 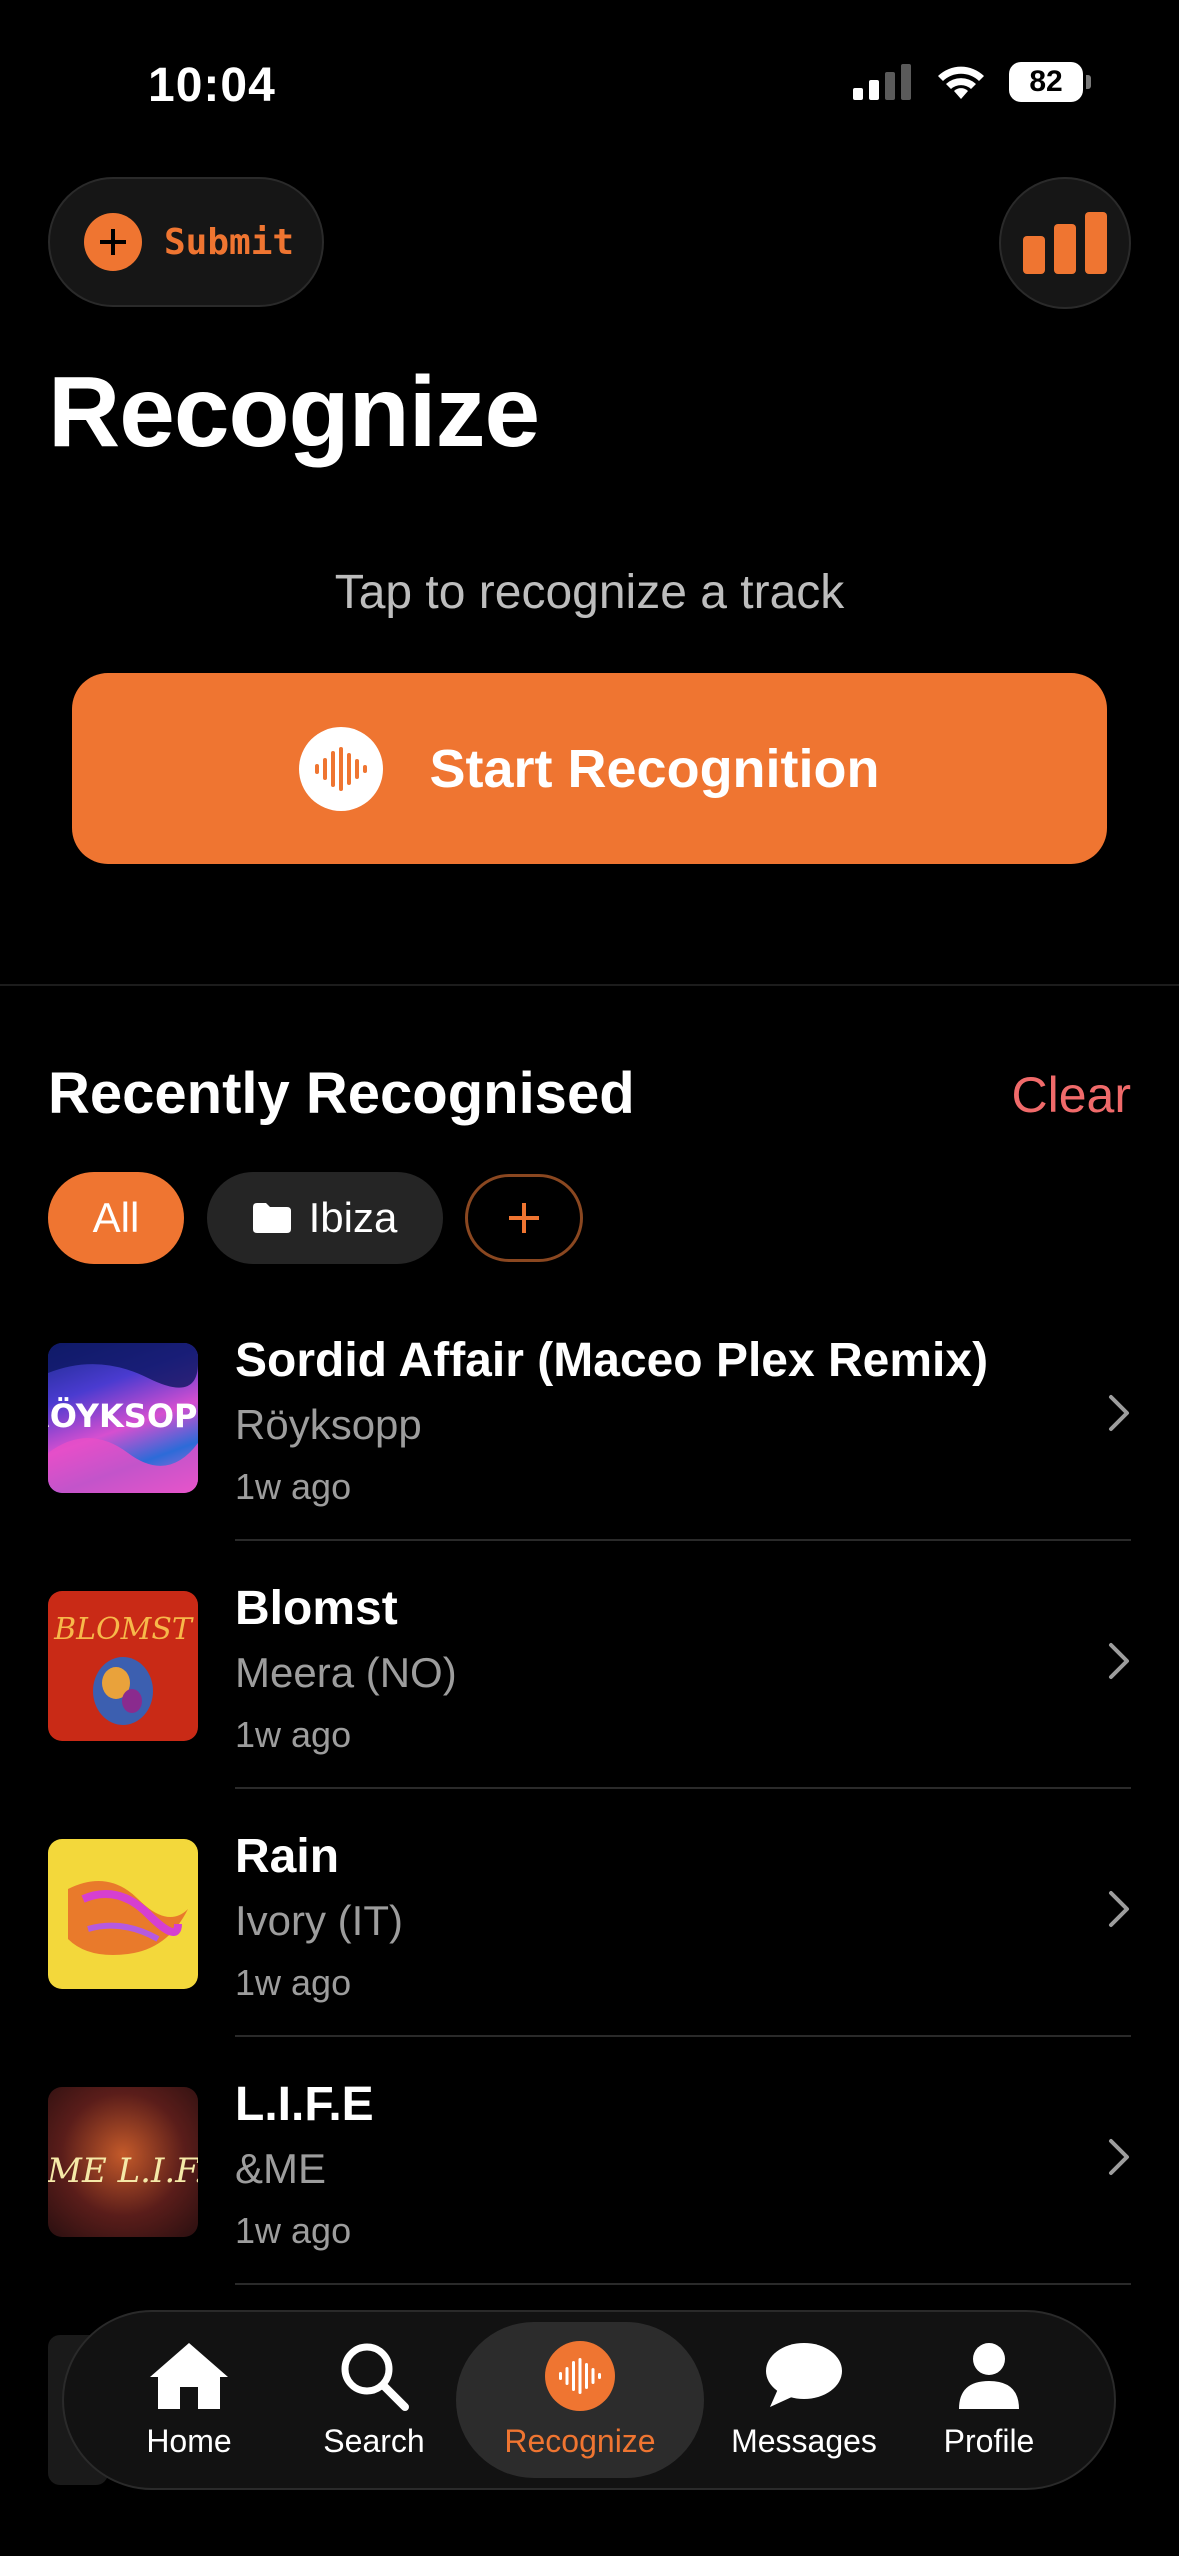 I want to click on track-artist: &ME, so click(x=281, y=2168).